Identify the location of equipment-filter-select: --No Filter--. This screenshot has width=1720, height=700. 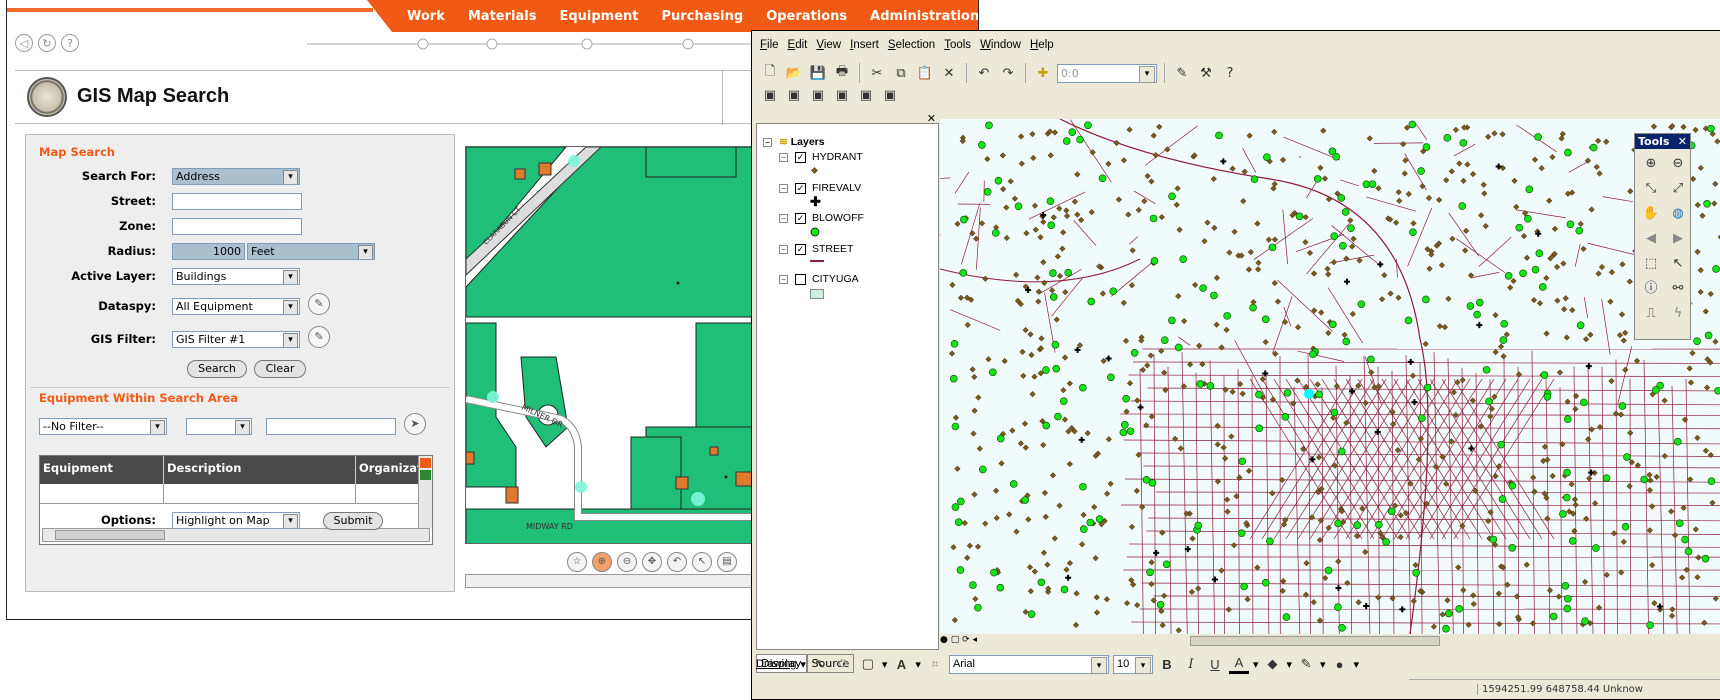
(103, 426).